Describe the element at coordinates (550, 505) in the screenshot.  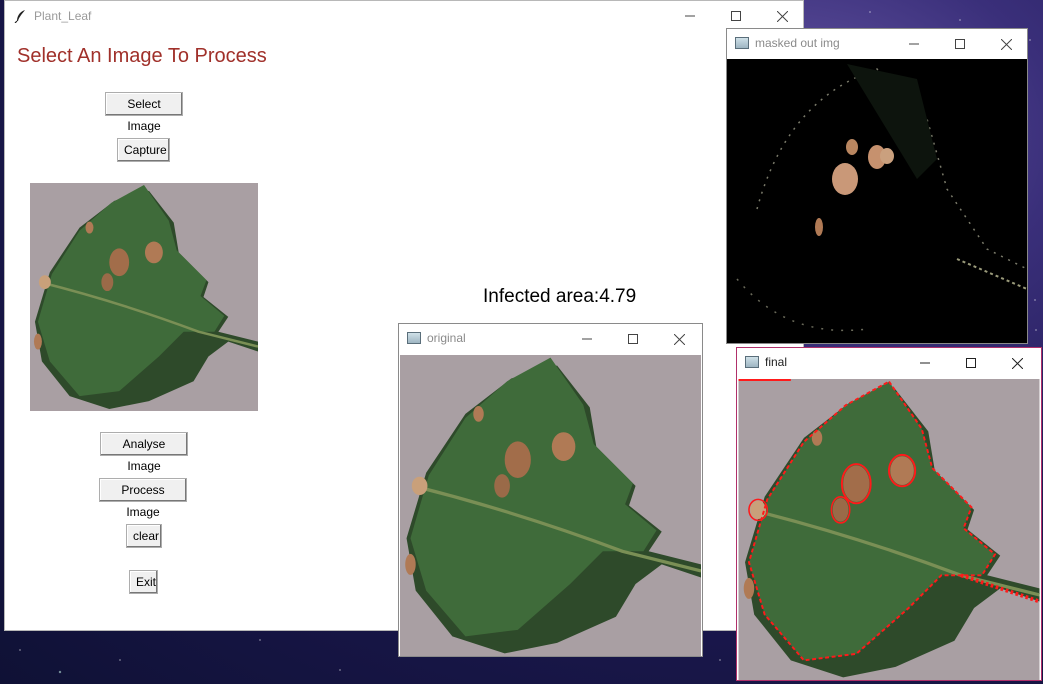
I see `original-image` at that location.